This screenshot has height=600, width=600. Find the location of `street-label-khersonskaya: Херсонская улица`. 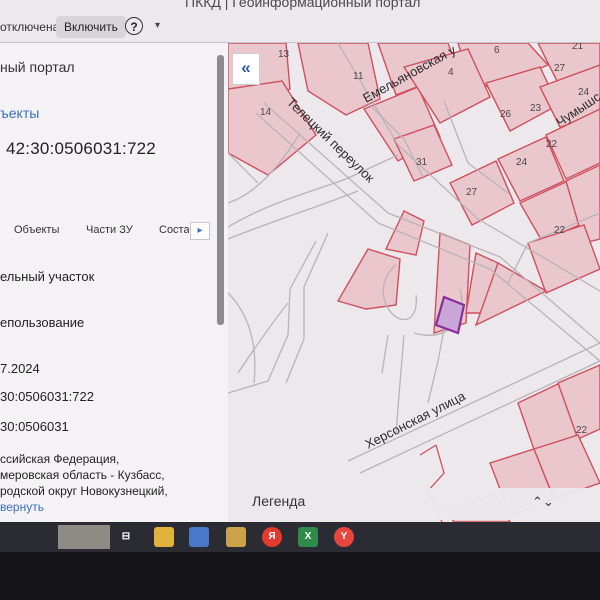

street-label-khersonskaya: Херсонская улица is located at coordinates (416, 420).